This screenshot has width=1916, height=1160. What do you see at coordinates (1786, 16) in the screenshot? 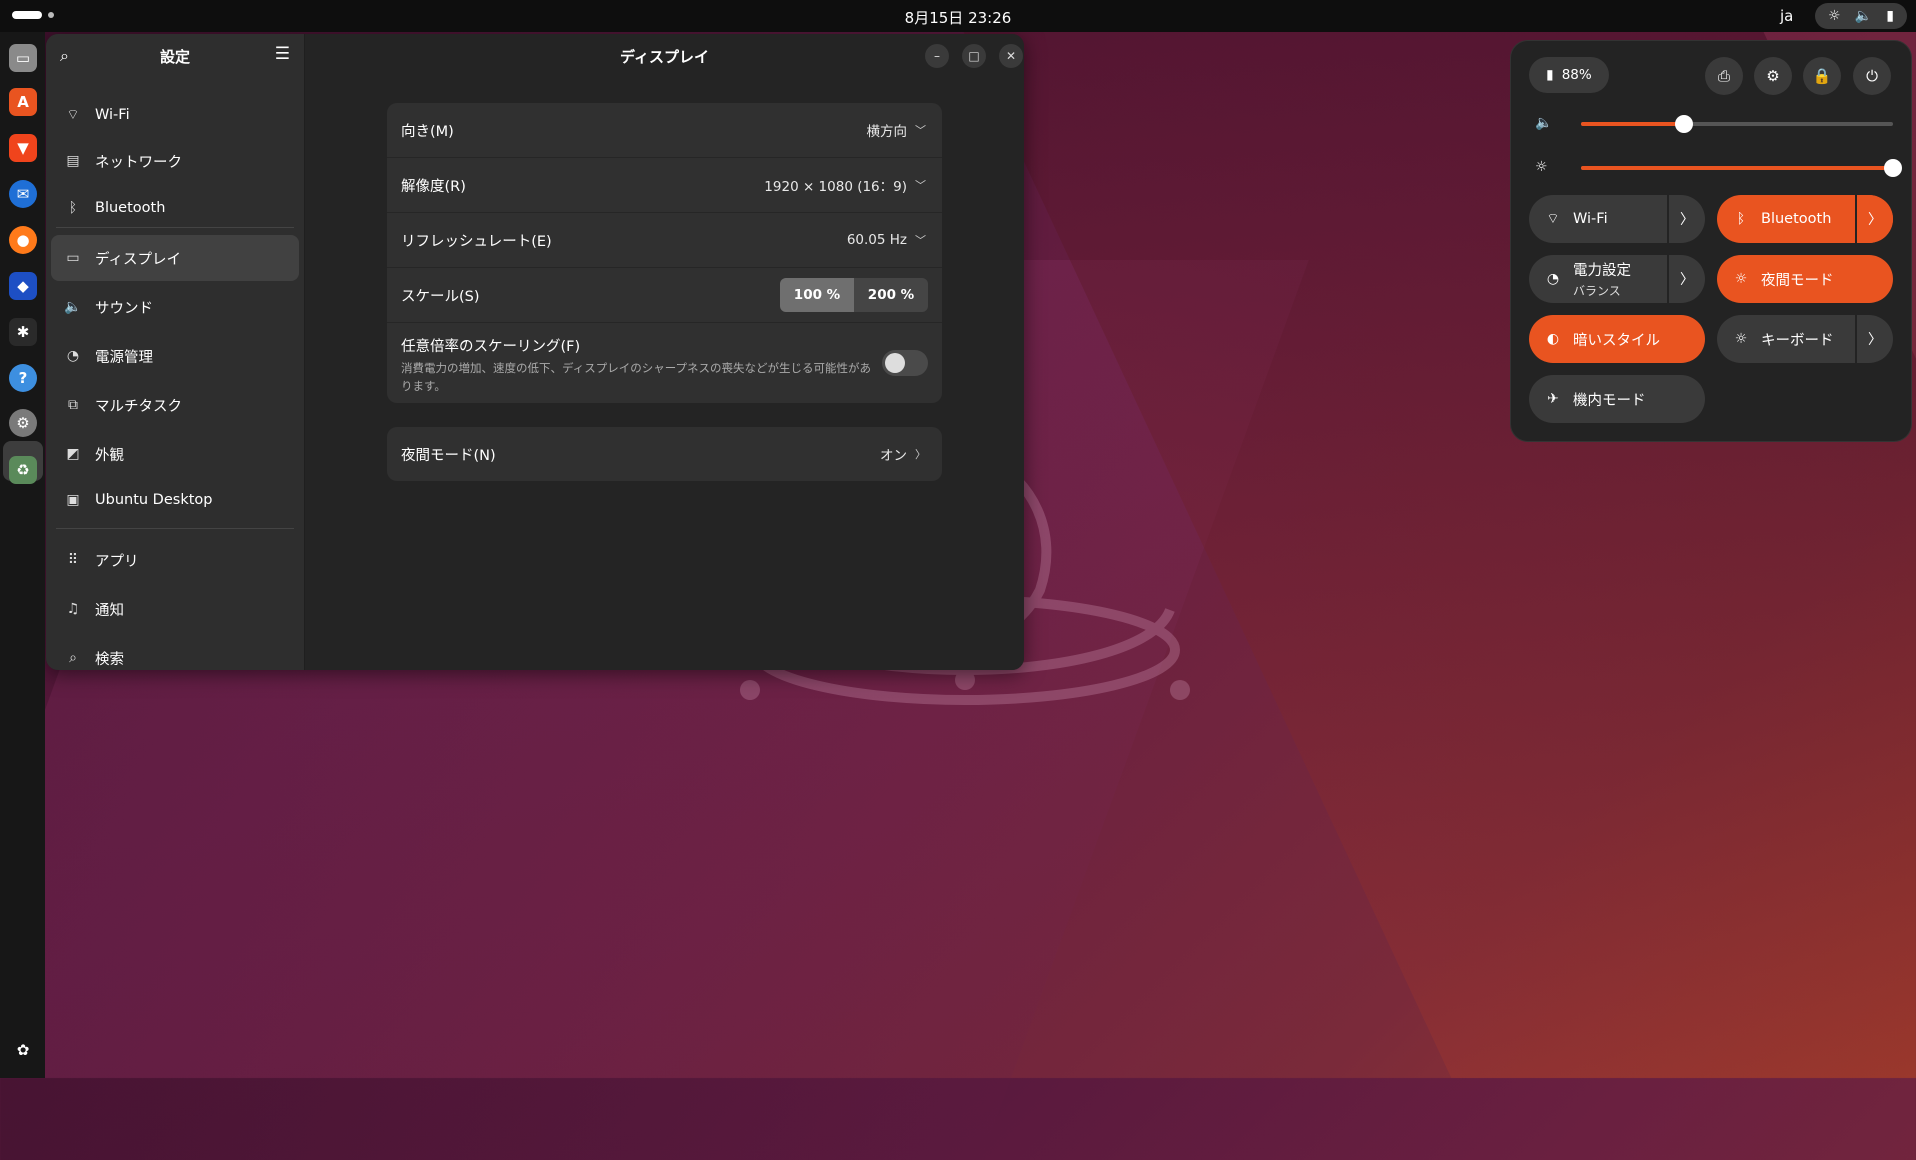
I see `input-language: ja` at bounding box center [1786, 16].